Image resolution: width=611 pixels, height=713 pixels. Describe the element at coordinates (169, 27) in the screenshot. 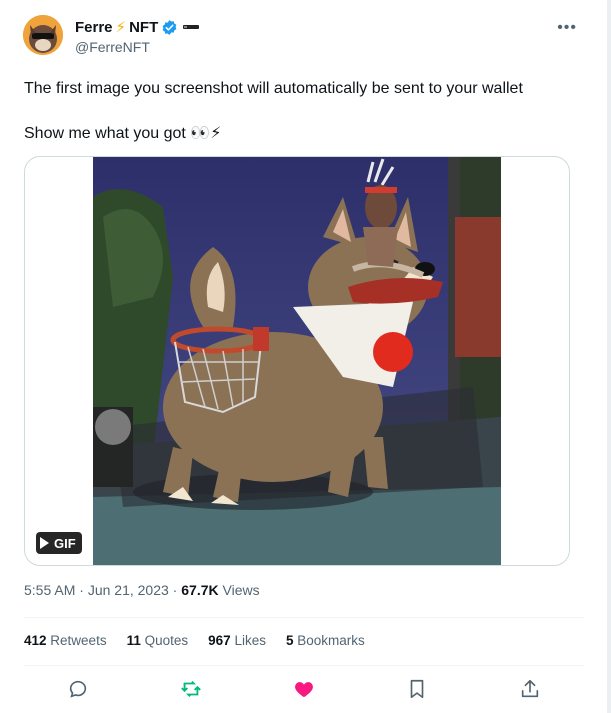

I see `verified-badge-icon` at that location.